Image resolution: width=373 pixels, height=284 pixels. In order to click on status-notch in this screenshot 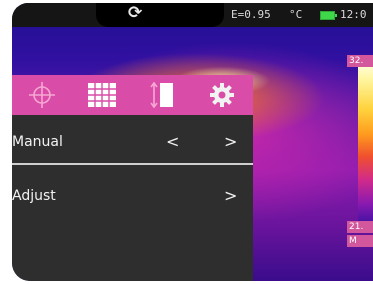, I will do `click(160, 15)`.